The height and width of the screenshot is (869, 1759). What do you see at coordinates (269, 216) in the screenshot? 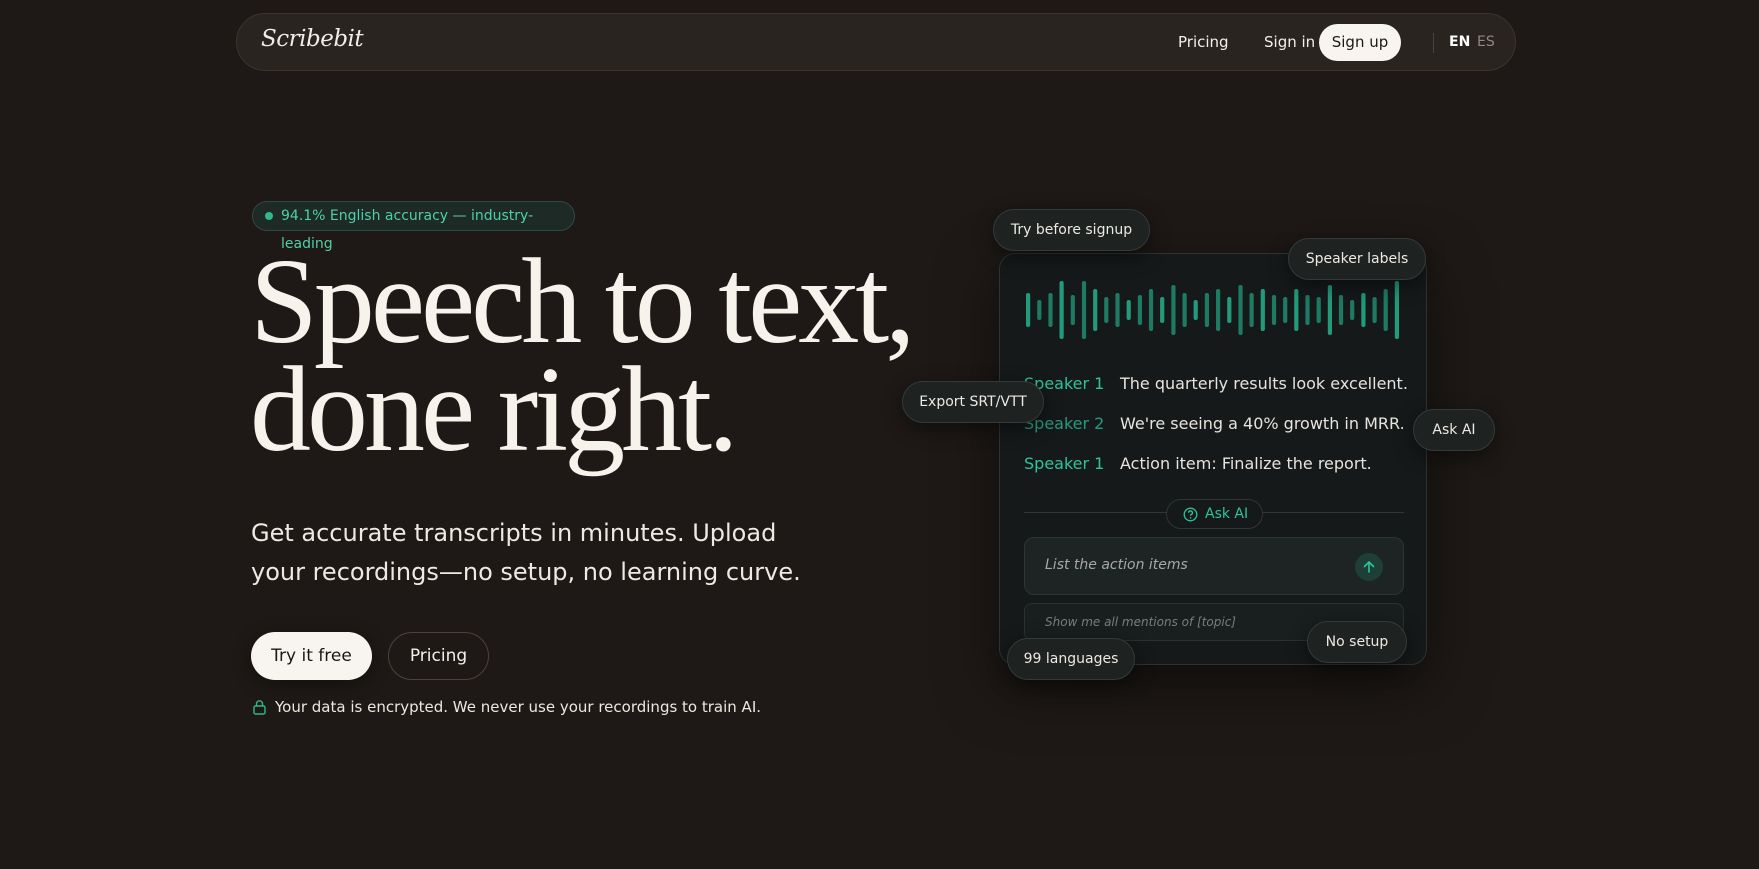
I see `badge-dot-icon` at bounding box center [269, 216].